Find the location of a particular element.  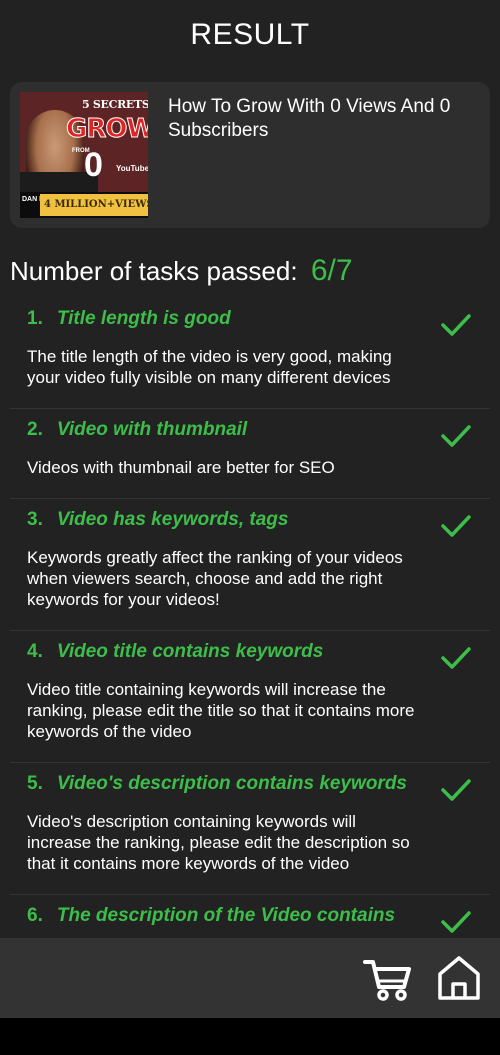

page-title: RESULT is located at coordinates (250, 34).